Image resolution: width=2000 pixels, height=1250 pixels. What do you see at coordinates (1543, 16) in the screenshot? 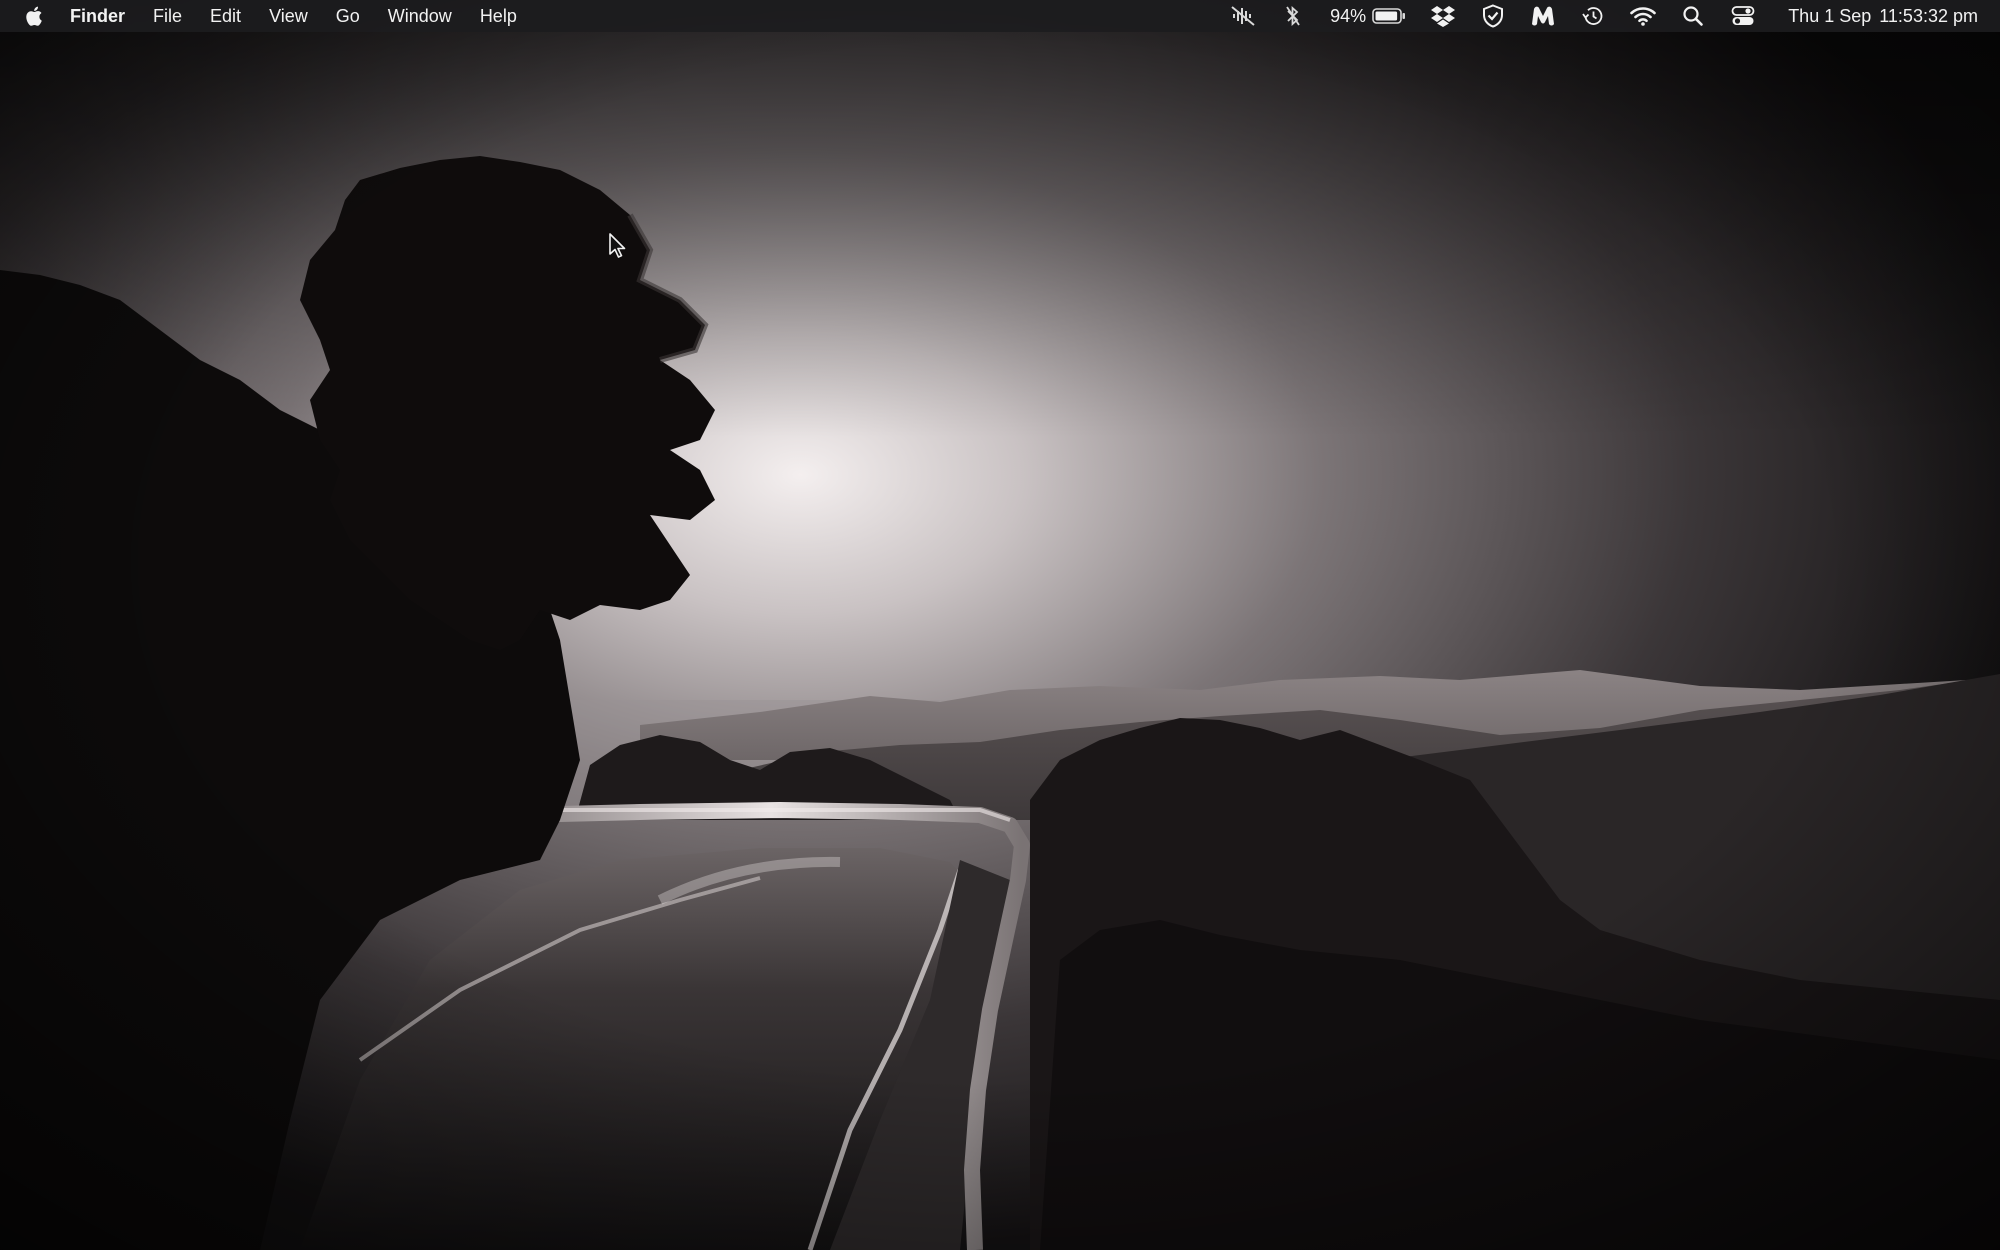
I see `malwarebytes-icon` at bounding box center [1543, 16].